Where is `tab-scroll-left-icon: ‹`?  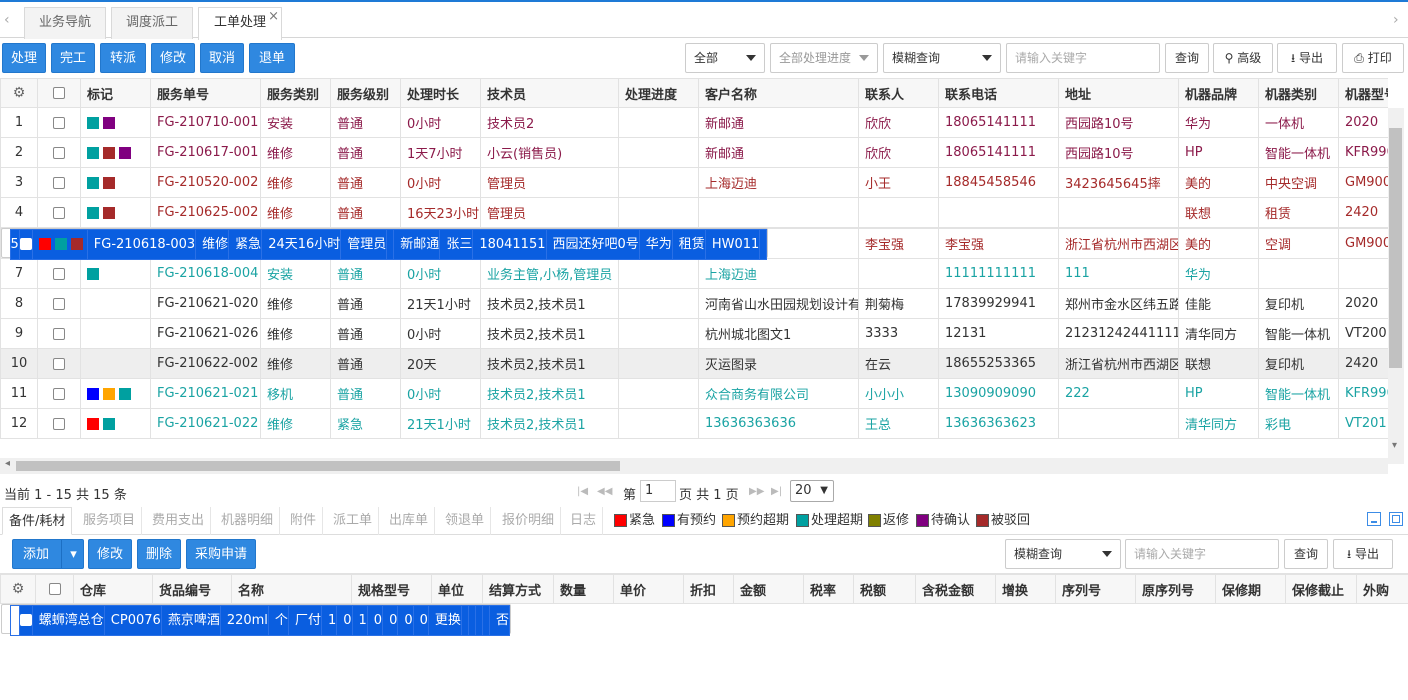
tab-scroll-left-icon: ‹ is located at coordinates (7, 20).